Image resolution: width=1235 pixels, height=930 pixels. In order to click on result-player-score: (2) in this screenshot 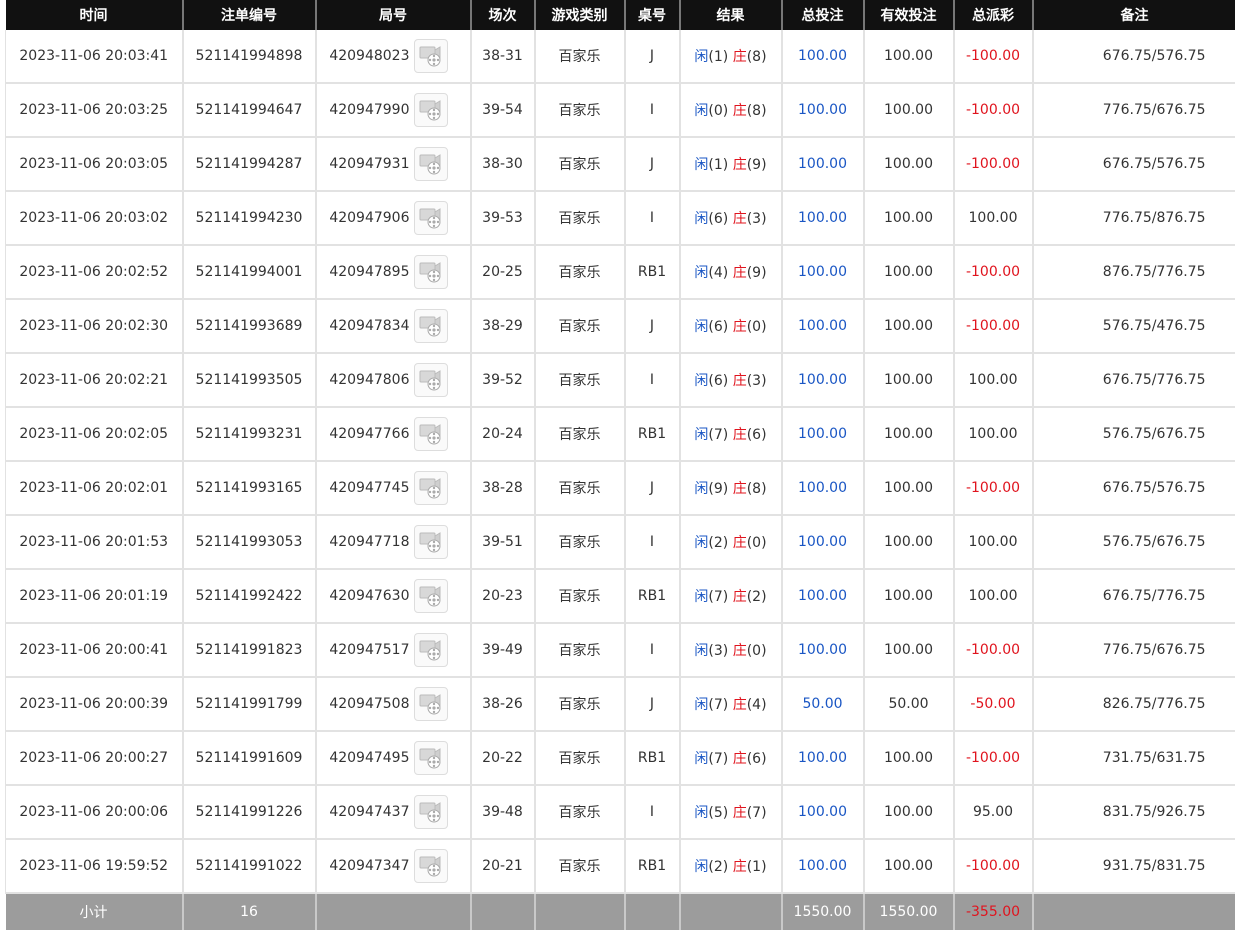, I will do `click(718, 543)`.